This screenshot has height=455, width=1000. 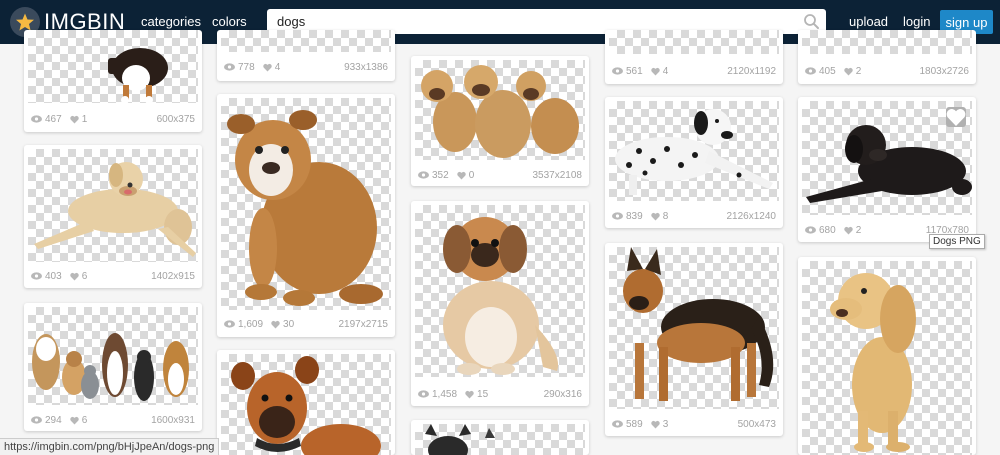 What do you see at coordinates (53, 420) in the screenshot?
I see `view-count: 294` at bounding box center [53, 420].